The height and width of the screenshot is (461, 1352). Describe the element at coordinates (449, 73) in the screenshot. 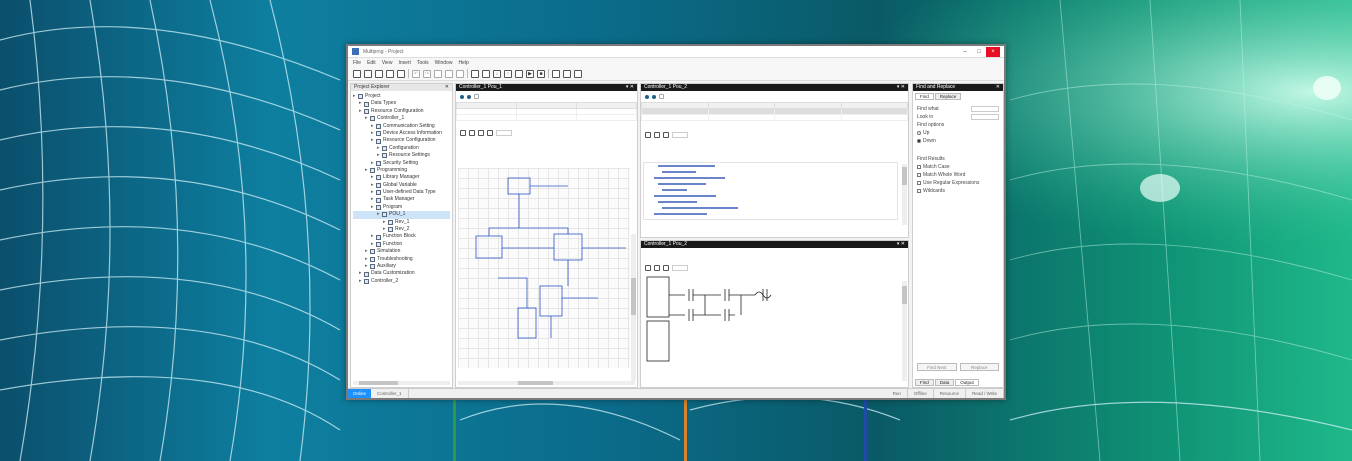

I see `copy-icon` at that location.